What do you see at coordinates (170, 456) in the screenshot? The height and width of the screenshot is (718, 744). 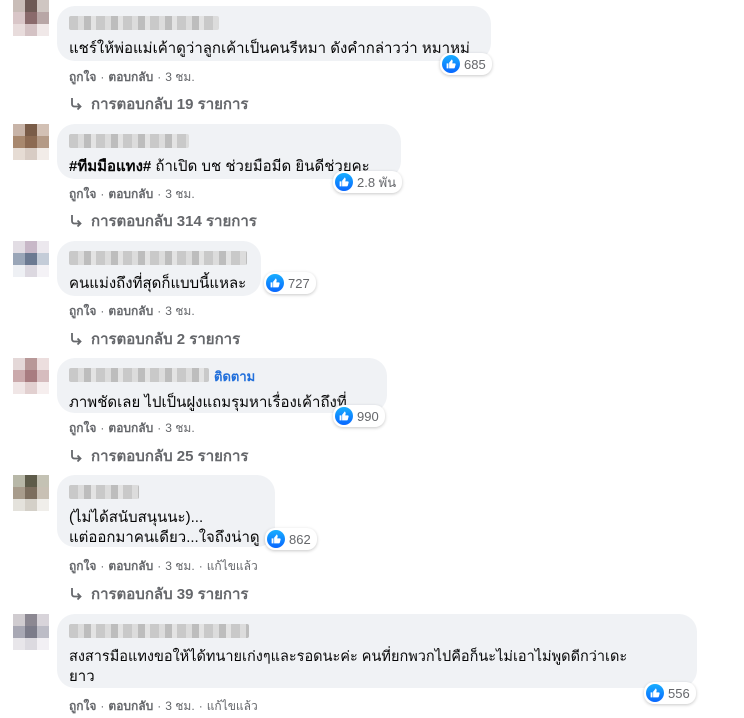 I see `replies-count-label: การตอบกลับ 25 รายการ` at bounding box center [170, 456].